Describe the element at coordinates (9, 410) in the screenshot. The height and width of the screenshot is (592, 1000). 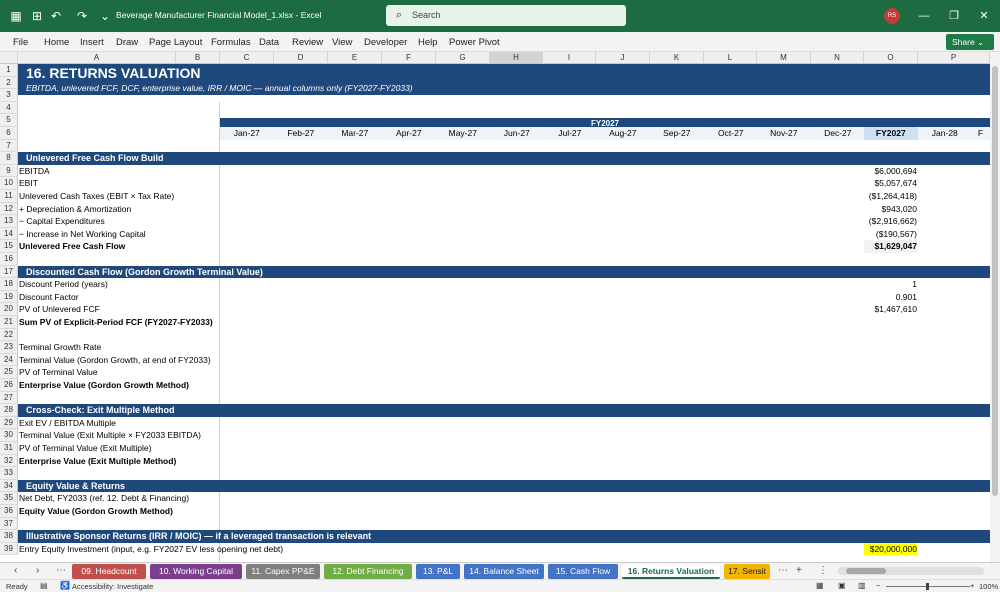
I see `row-header-28: 28` at that location.